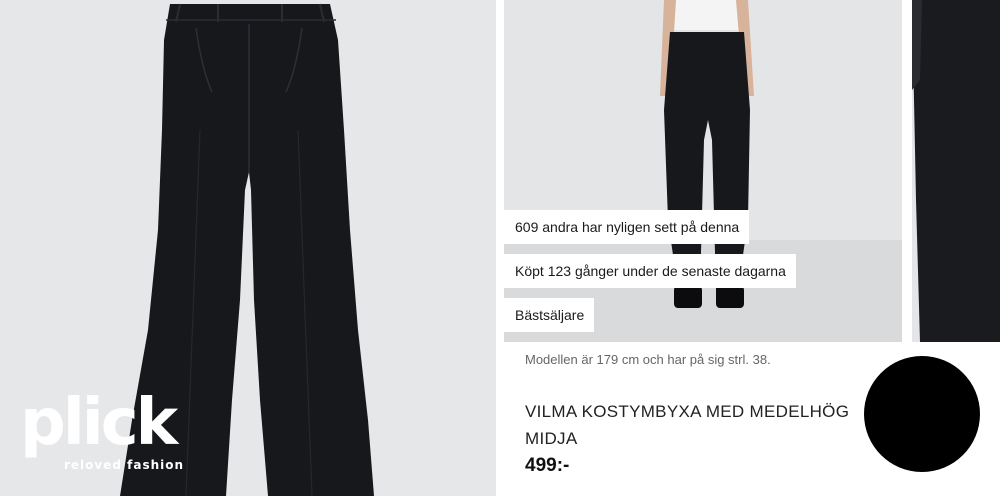  I want to click on logo-tagline: reloved fashion, so click(124, 465).